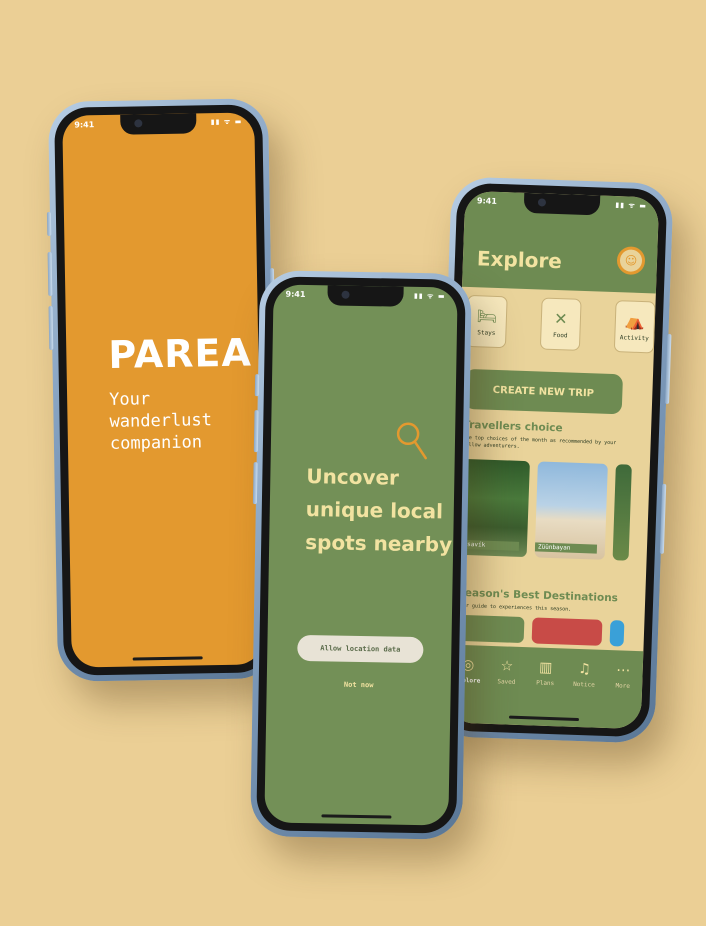 Image resolution: width=706 pixels, height=926 pixels. I want to click on not-now-link: Not now, so click(359, 684).